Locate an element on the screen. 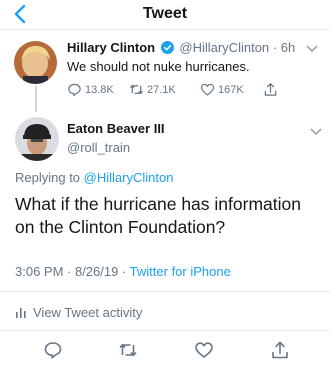  parent-tweet-text: We should not nuke hurricanes. is located at coordinates (158, 66).